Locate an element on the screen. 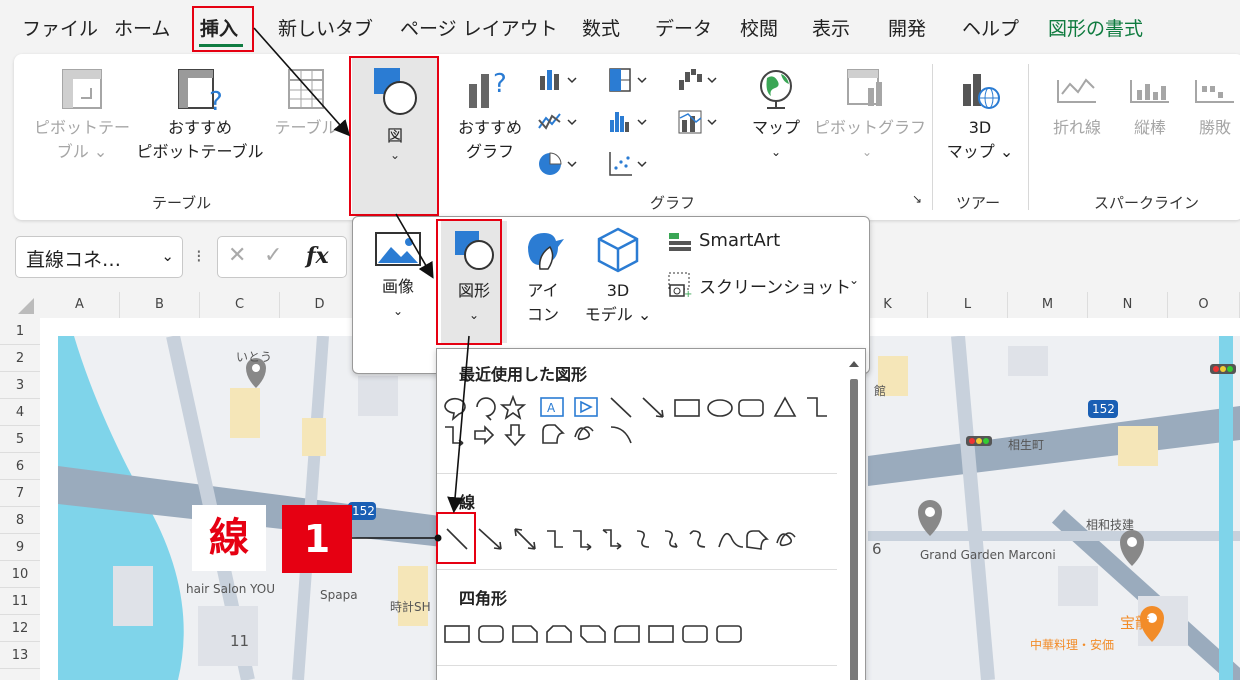 This screenshot has width=1240, height=680. rounded-rectangle-icon is located at coordinates (751, 408).